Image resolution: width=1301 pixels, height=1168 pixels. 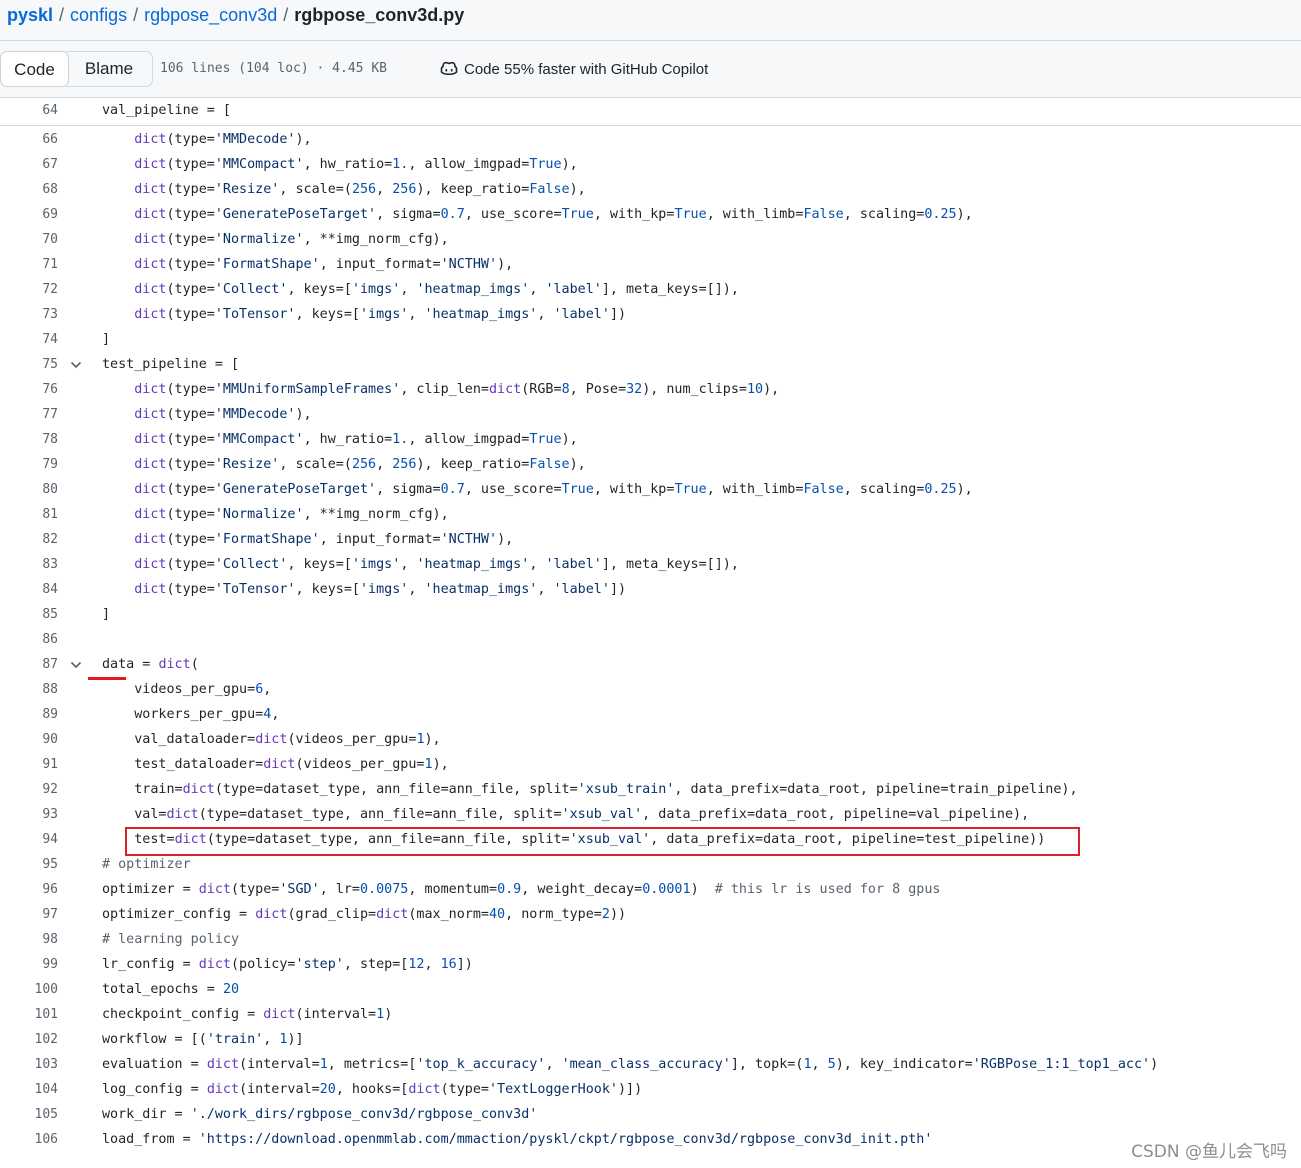 I want to click on line-number: 85, so click(x=29, y=614).